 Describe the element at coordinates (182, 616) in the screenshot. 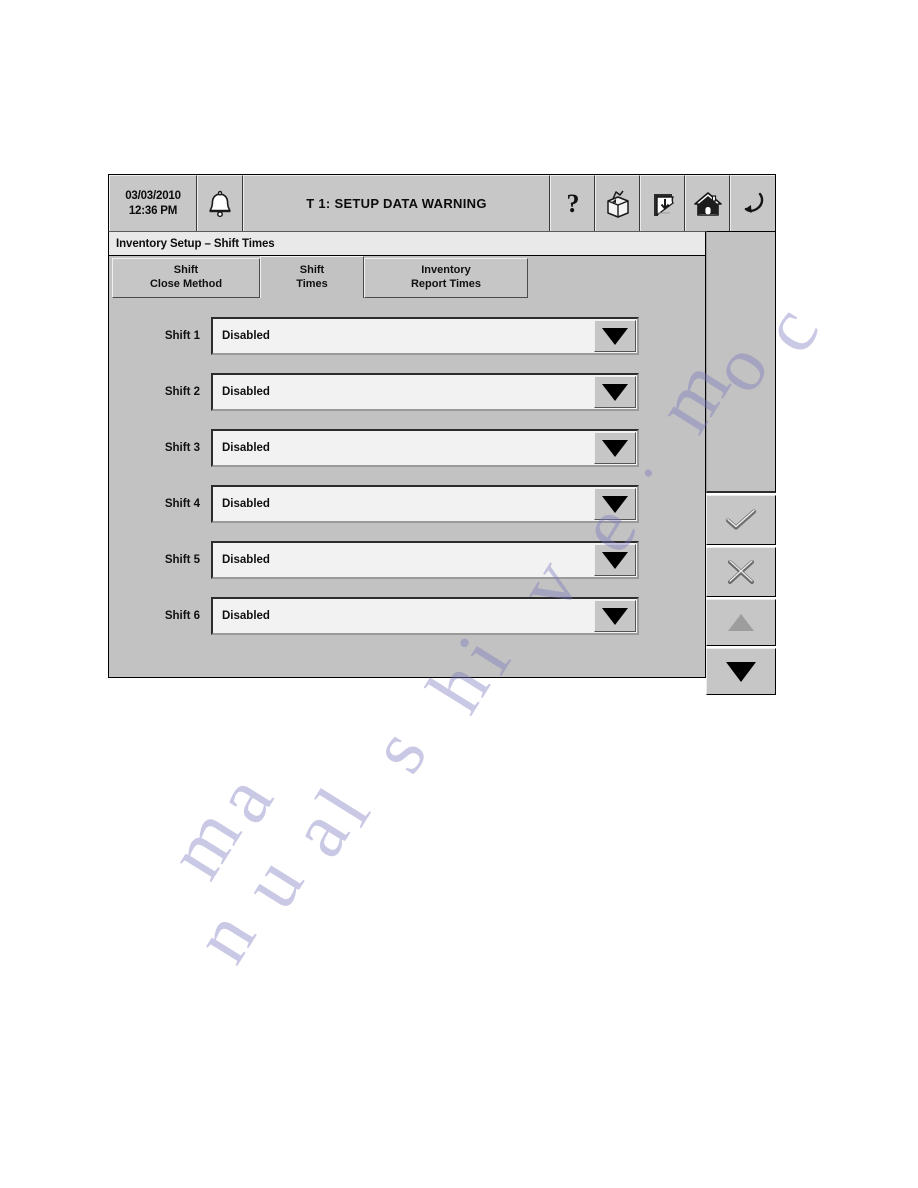

I see `shift-label: Shift 6` at that location.